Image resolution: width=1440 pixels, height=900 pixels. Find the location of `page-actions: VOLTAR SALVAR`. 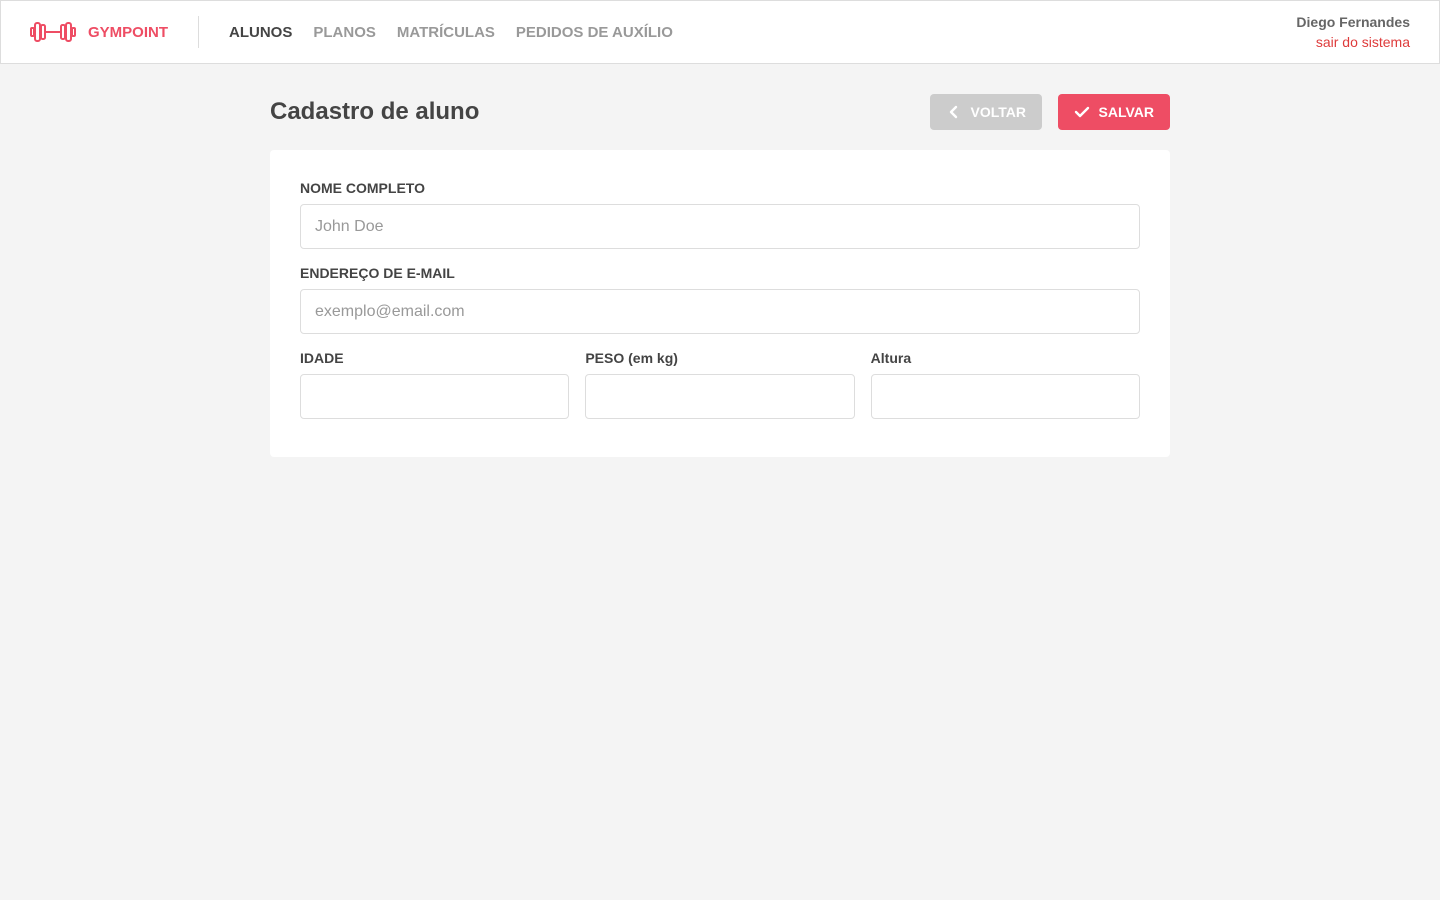

page-actions: VOLTAR SALVAR is located at coordinates (1050, 112).